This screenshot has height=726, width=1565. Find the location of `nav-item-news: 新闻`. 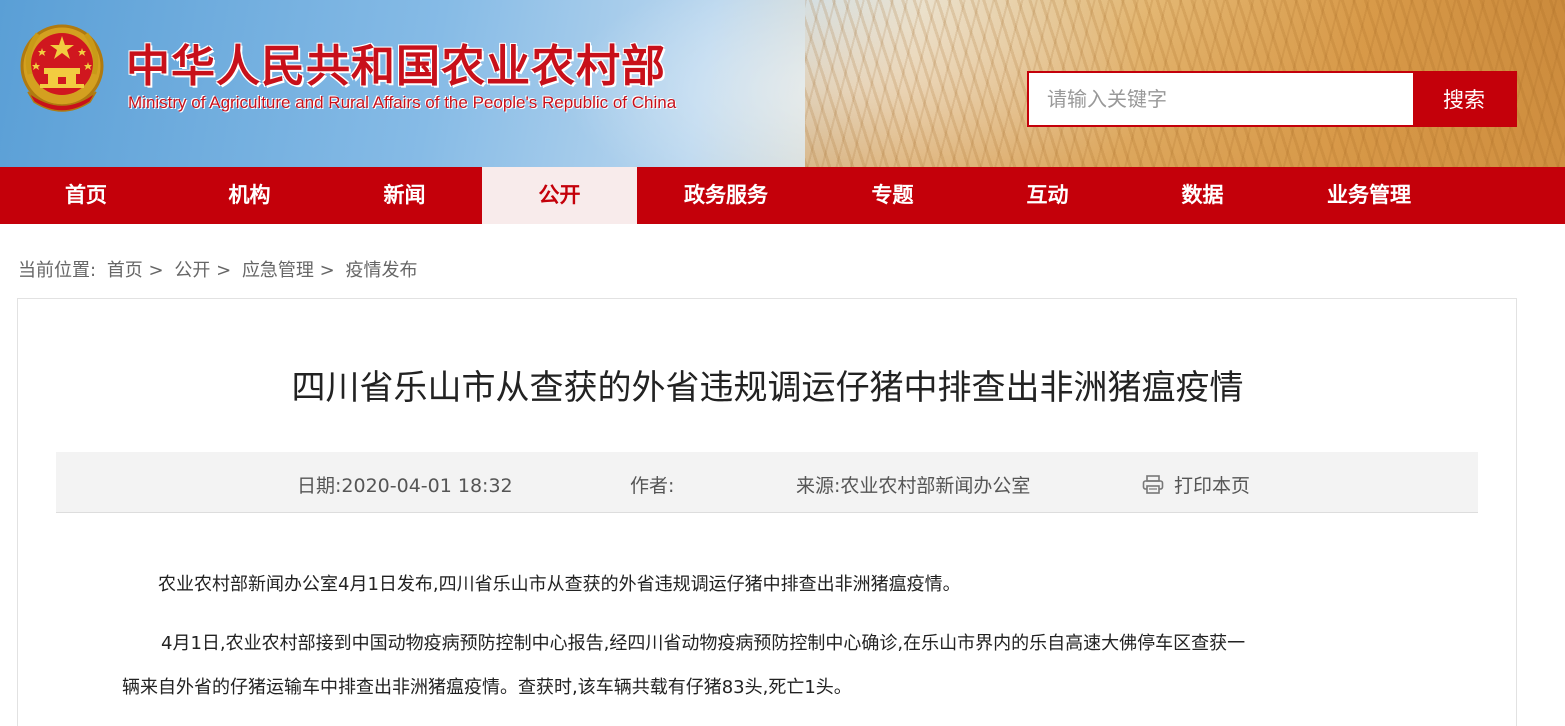

nav-item-news: 新闻 is located at coordinates (404, 195).